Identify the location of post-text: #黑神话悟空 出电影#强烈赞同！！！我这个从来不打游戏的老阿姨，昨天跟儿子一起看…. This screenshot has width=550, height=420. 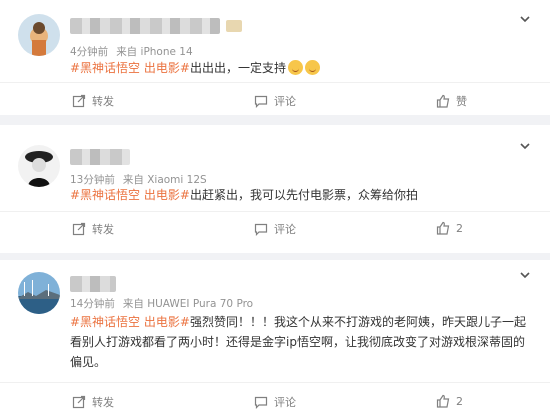
(301, 342).